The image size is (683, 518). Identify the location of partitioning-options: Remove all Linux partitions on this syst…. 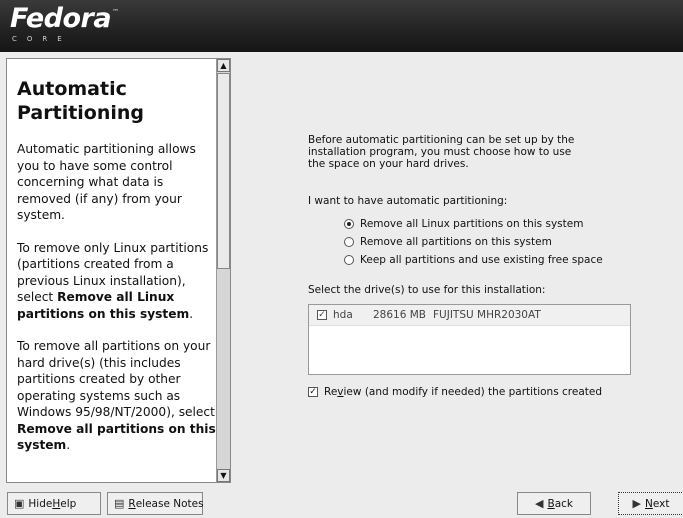
(473, 242).